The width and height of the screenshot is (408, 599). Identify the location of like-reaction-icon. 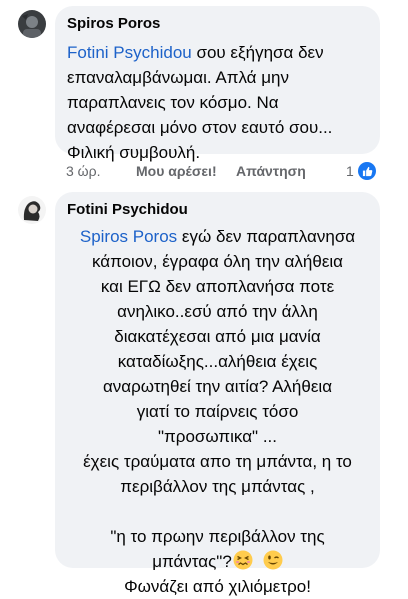
(367, 171).